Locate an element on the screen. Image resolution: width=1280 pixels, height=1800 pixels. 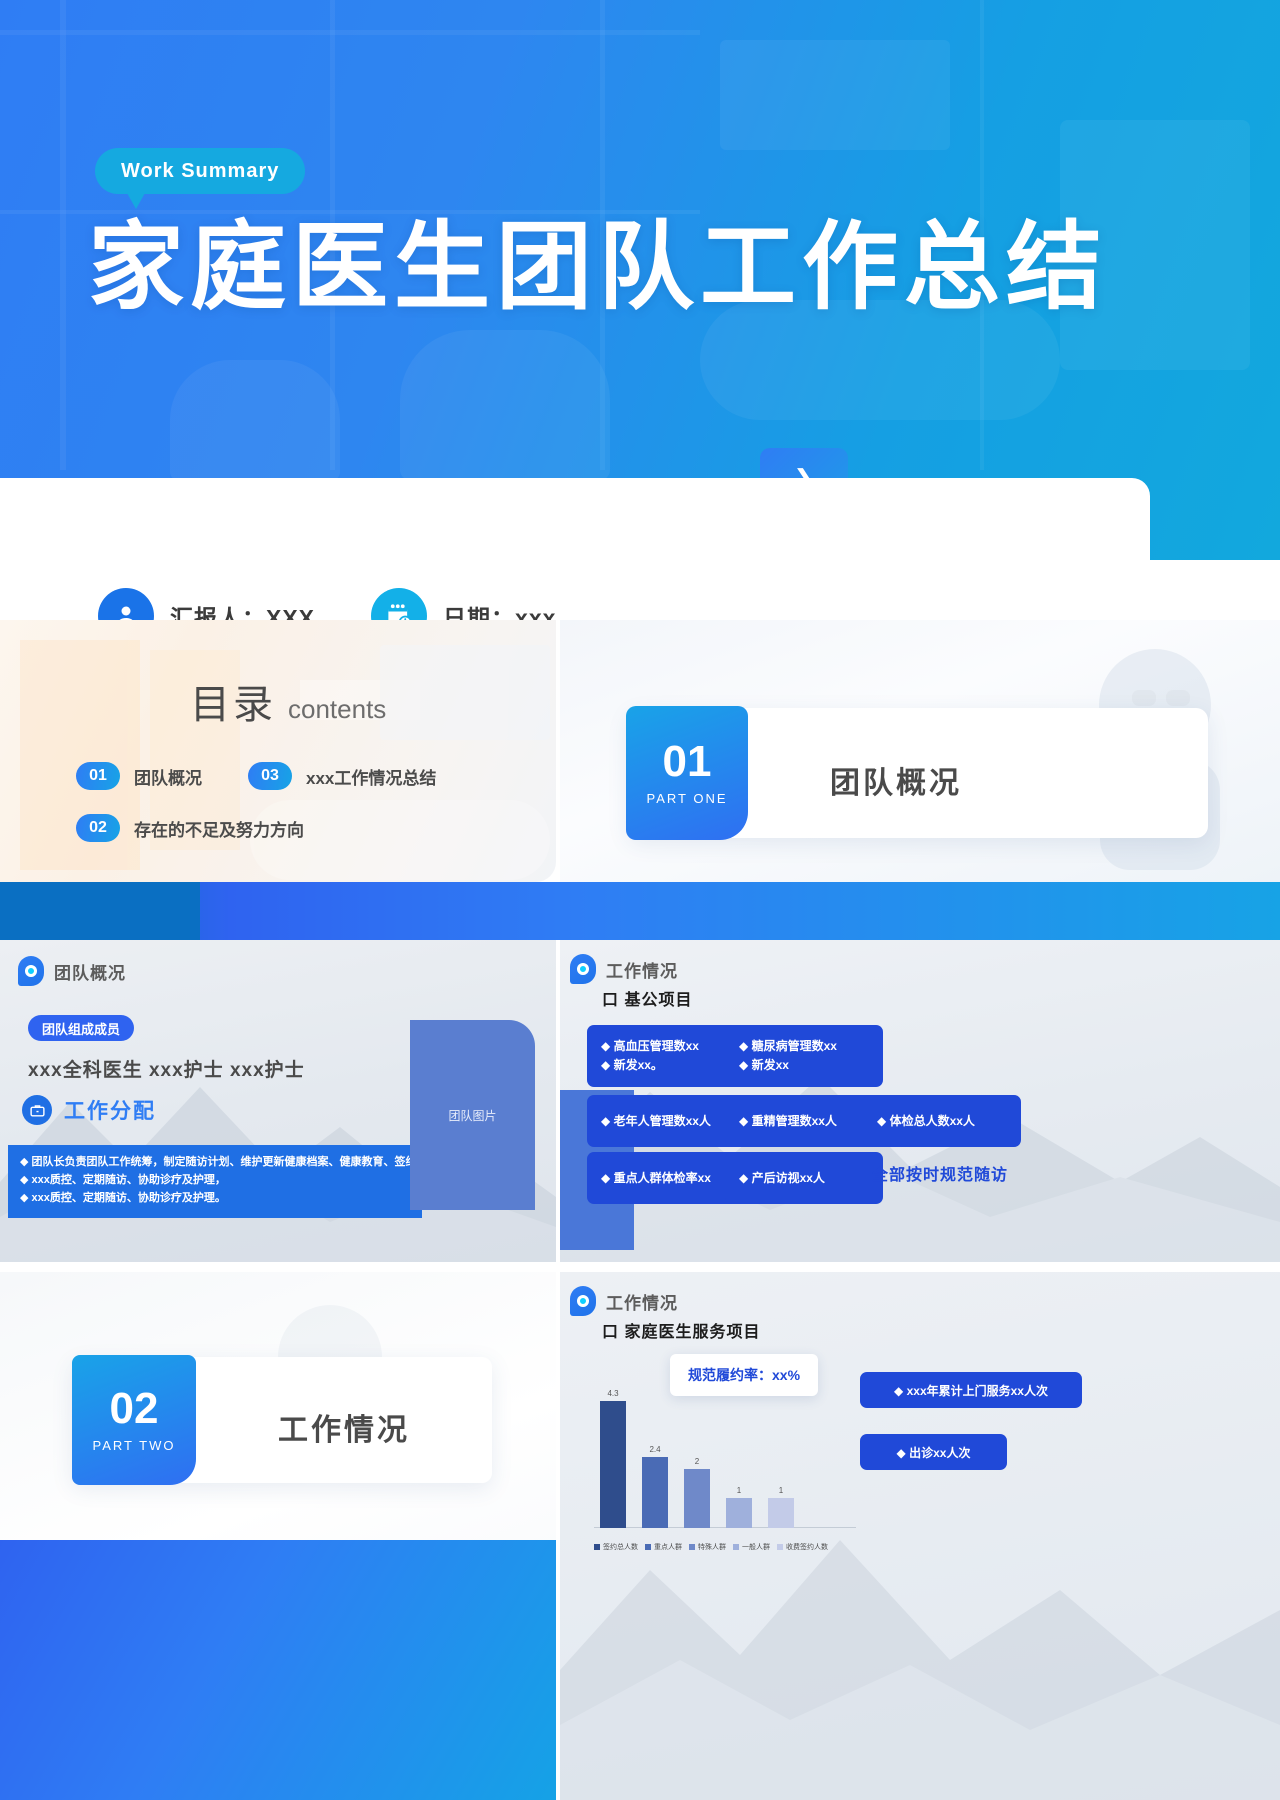
members-badge: 团队组成成员 is located at coordinates (81, 1028).